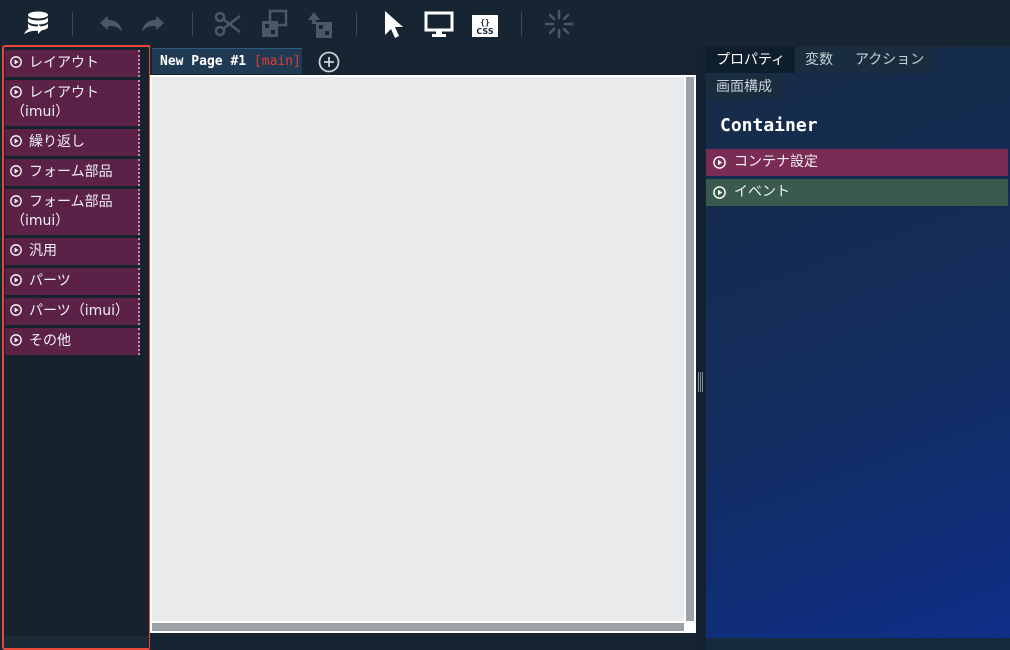 The height and width of the screenshot is (650, 1010). Describe the element at coordinates (57, 142) in the screenshot. I see `palette-item-label: 繰り返し` at that location.